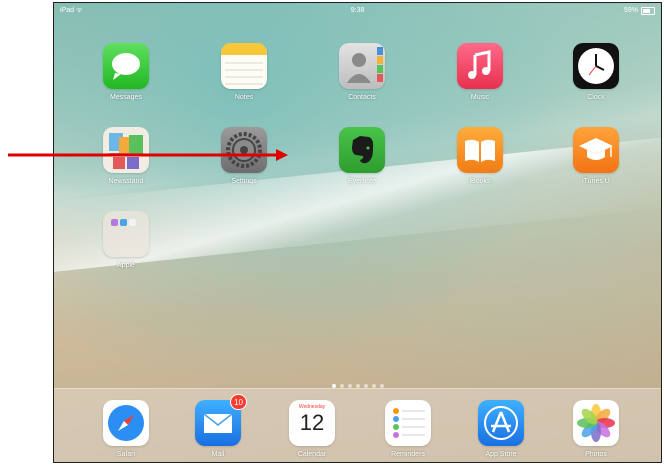  Describe the element at coordinates (126, 66) in the screenshot. I see `messages-icon` at that location.